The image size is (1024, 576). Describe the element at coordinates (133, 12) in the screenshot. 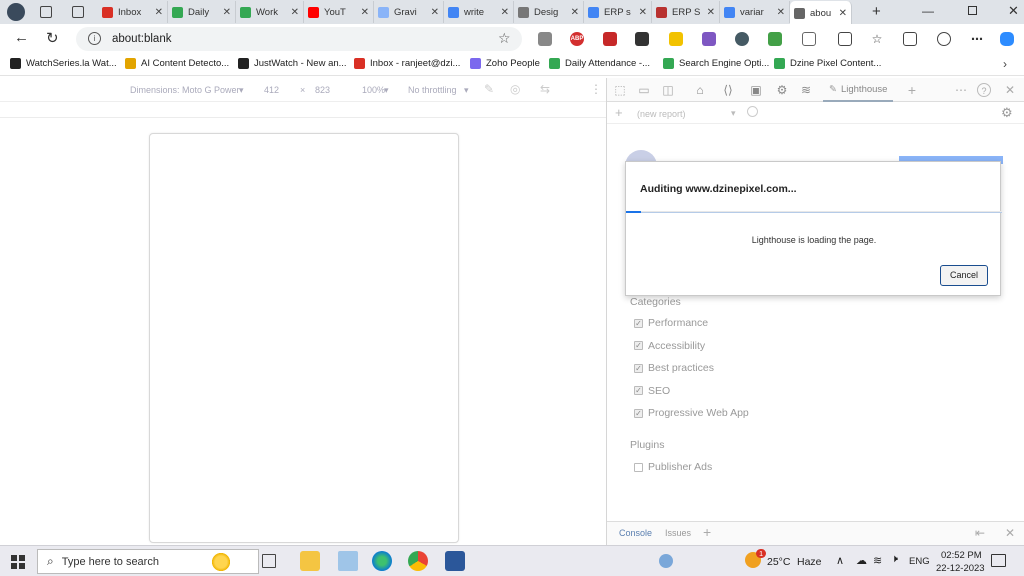

I see `tab-0: Inbox ✕` at that location.